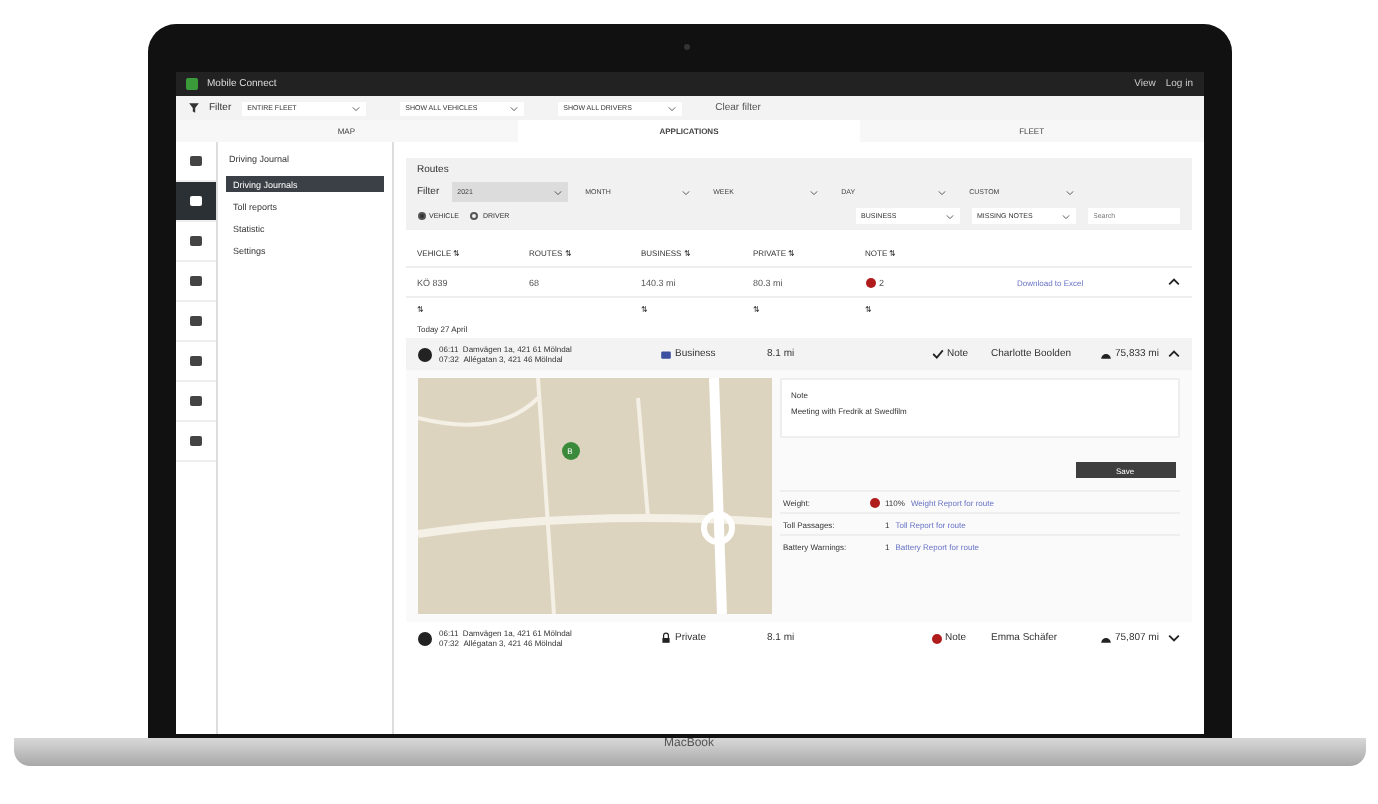 This screenshot has height=804, width=1378. I want to click on warning-icon, so click(870, 282).